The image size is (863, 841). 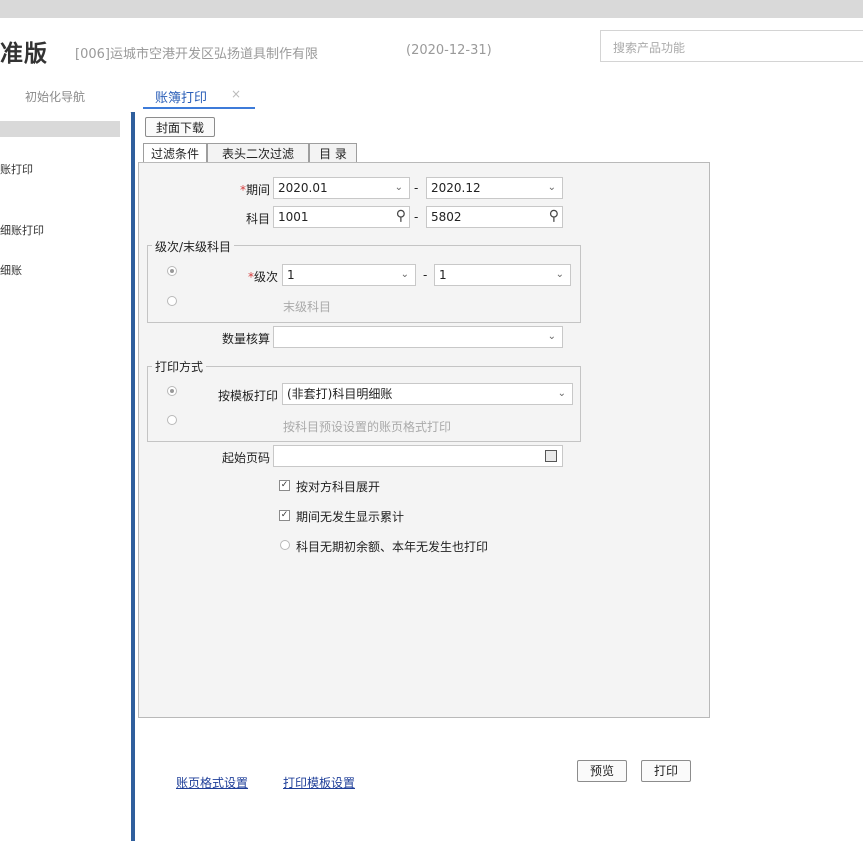 What do you see at coordinates (181, 96) in the screenshot?
I see `tab-ledger-print: 账簿打印` at bounding box center [181, 96].